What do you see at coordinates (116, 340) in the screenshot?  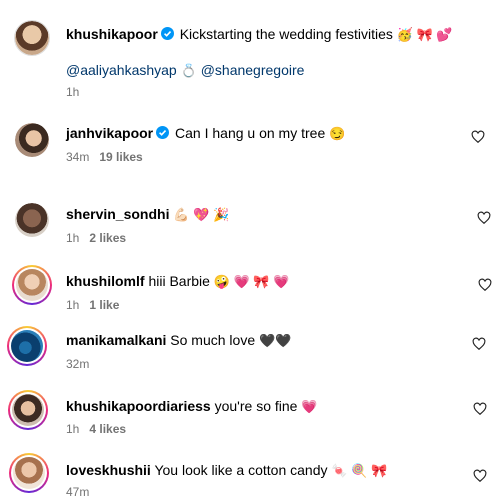 I see `comment-username: manikamalkani` at bounding box center [116, 340].